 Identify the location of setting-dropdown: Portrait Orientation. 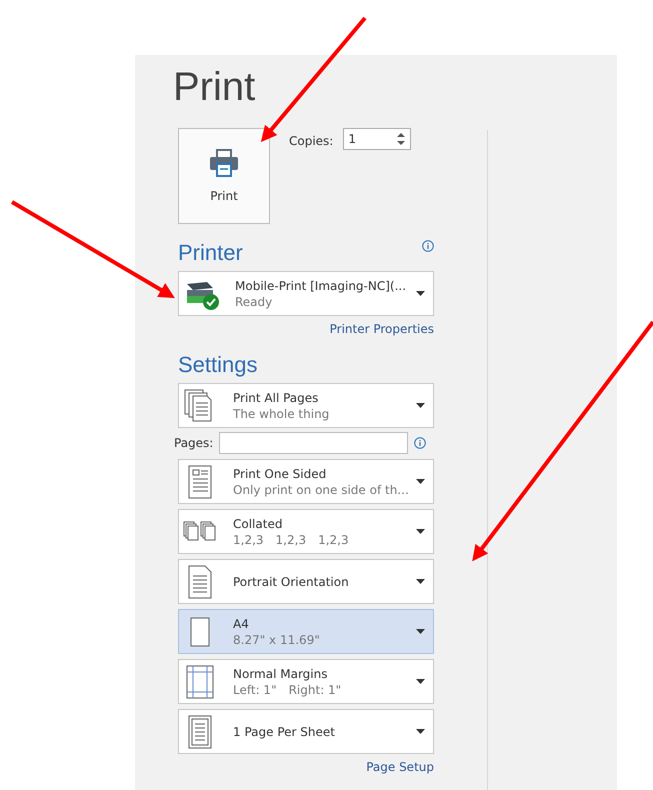
(306, 581).